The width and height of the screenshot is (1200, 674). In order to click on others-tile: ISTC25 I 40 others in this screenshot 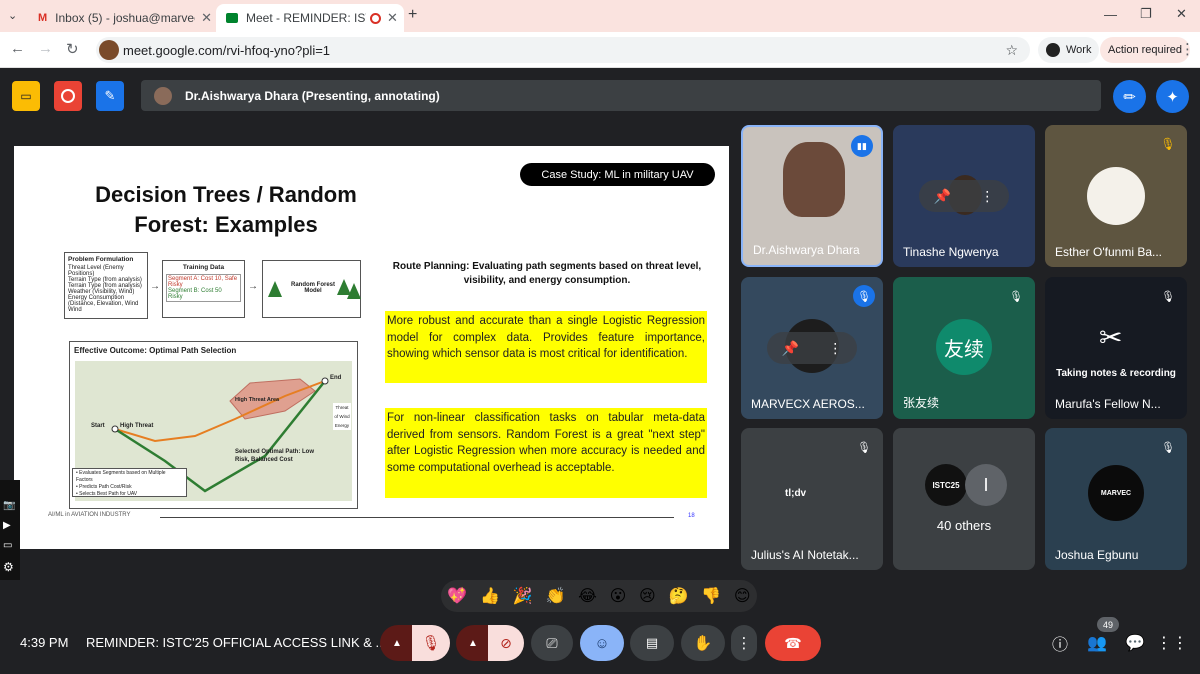, I will do `click(964, 499)`.